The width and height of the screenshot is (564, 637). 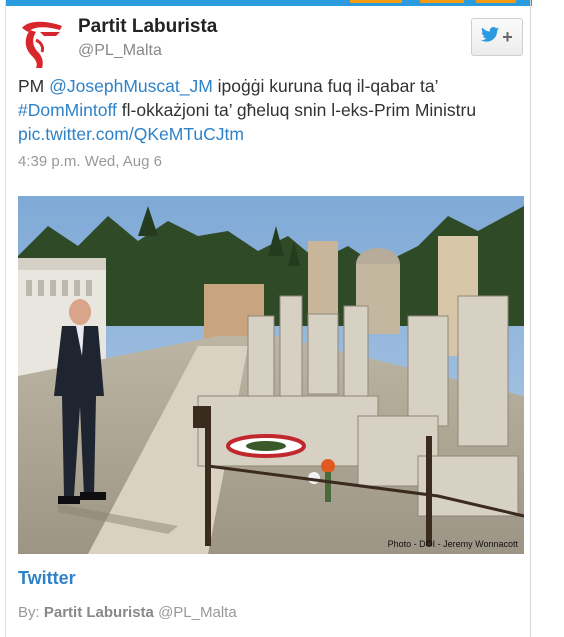 I want to click on tweet-text-part: ipoġġi kuruna fuq il-qabar ta’, so click(x=325, y=86).